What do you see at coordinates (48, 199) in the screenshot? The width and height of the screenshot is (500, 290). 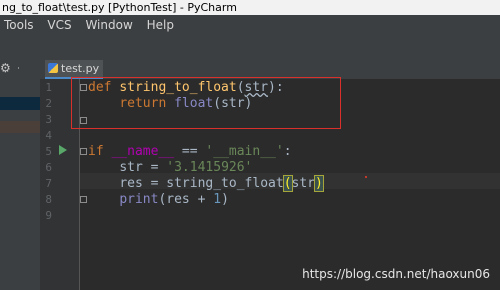 I see `line-number: 8` at bounding box center [48, 199].